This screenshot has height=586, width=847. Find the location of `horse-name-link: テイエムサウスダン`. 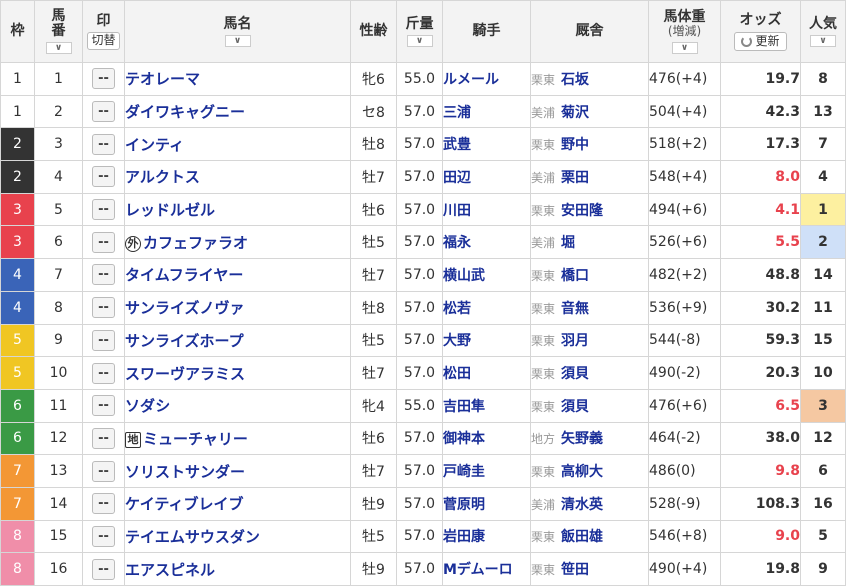

horse-name-link: テイエムサウスダン is located at coordinates (193, 537).